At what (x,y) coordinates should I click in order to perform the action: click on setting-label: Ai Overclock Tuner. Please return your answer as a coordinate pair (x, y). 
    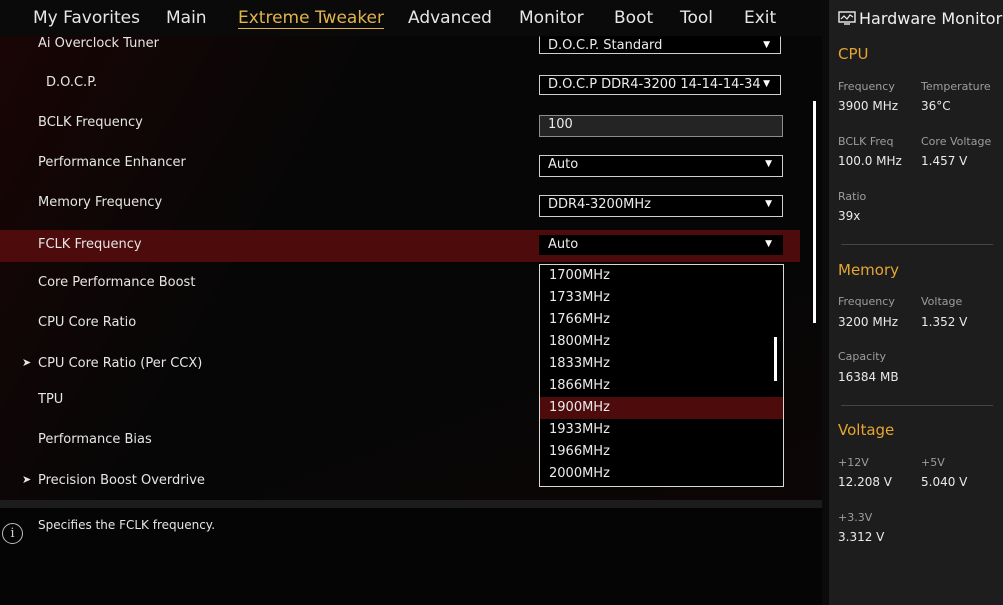
    Looking at the image, I should click on (98, 43).